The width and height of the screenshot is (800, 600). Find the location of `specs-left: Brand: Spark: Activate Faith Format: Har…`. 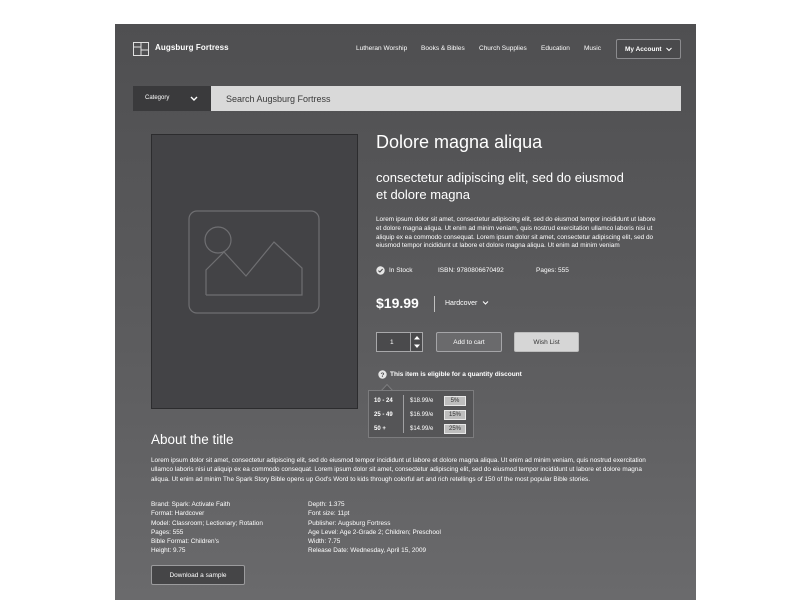

specs-left: Brand: Spark: Activate Faith Format: Har… is located at coordinates (207, 528).